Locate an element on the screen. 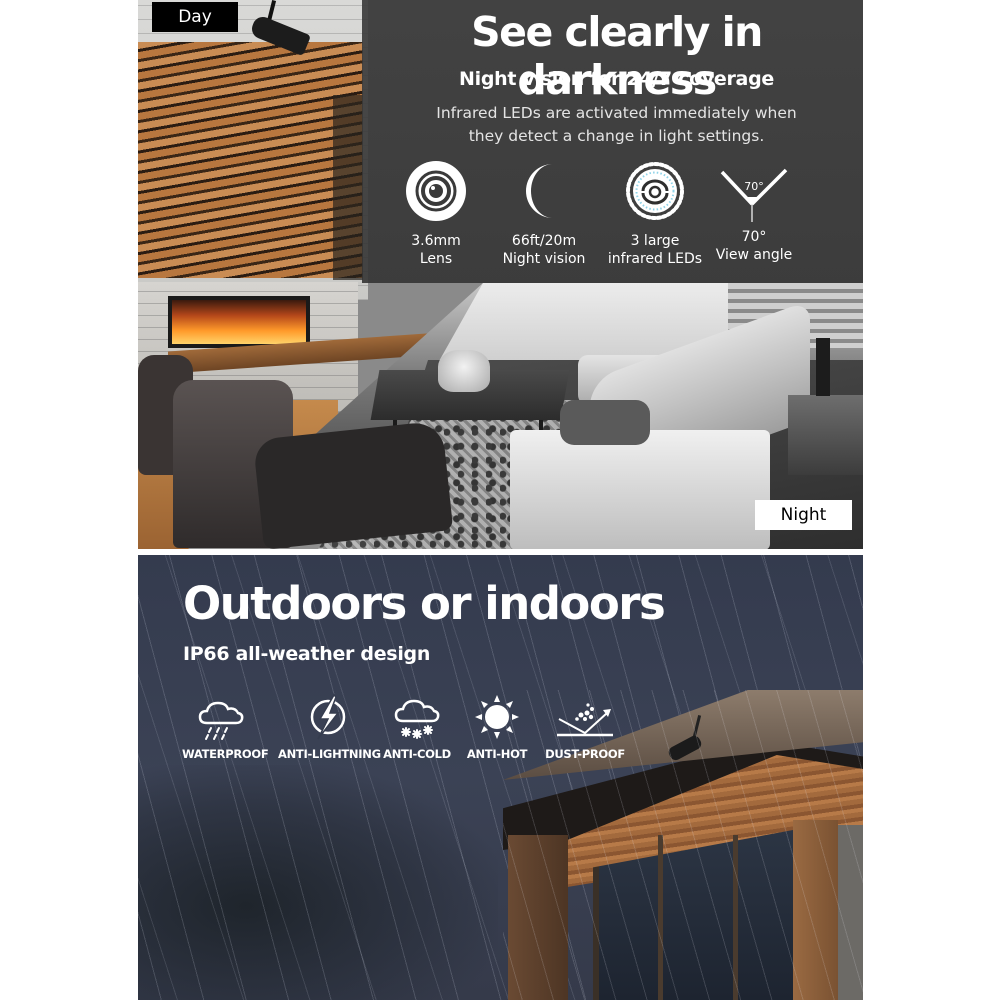 This screenshot has width=1000, height=1000. sofa-cushion is located at coordinates (605, 422).